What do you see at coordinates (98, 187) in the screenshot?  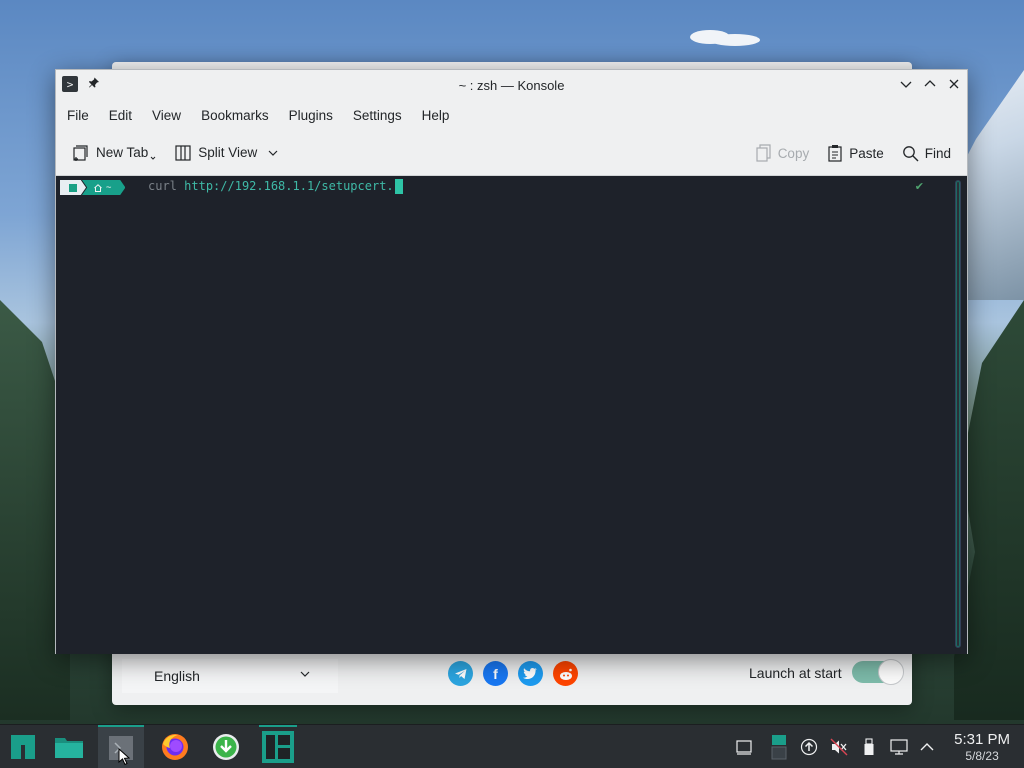 I see `home-icon` at bounding box center [98, 187].